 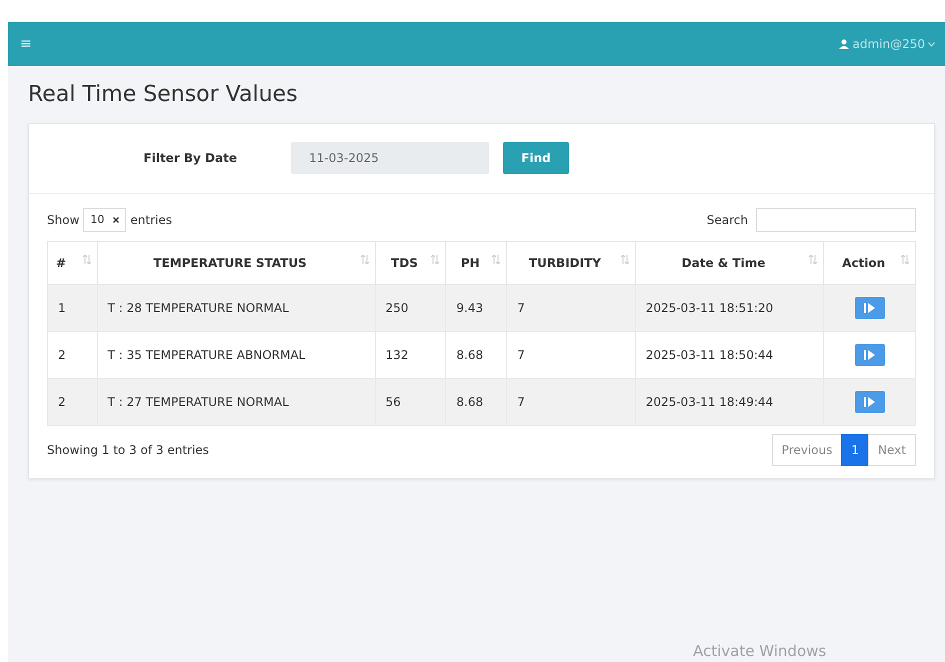 I want to click on table-cell: 2, so click(x=73, y=402).